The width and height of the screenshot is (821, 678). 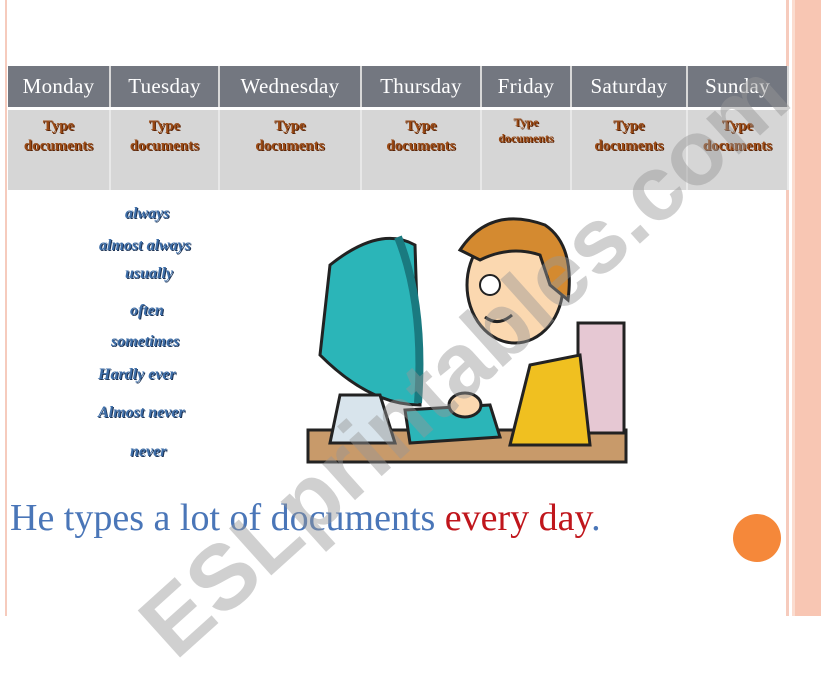 What do you see at coordinates (147, 213) in the screenshot?
I see `frequency-word: always` at bounding box center [147, 213].